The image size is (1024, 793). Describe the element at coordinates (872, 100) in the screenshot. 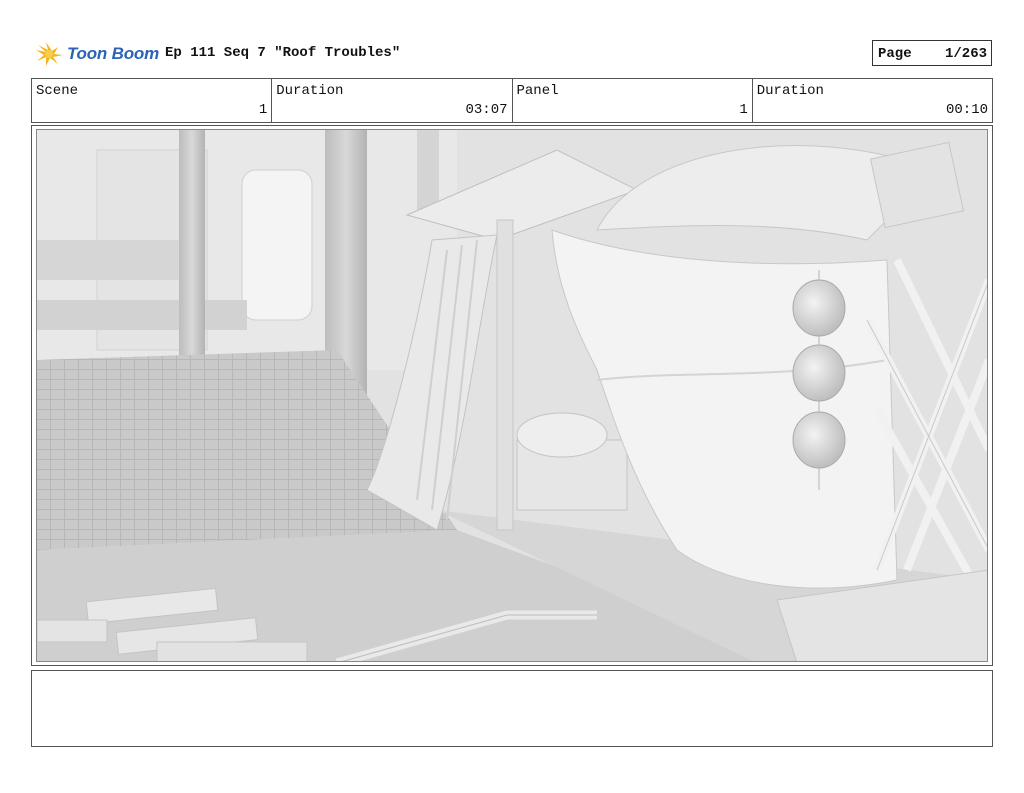

I see `panel-duration-cell: Duration 00:10` at that location.